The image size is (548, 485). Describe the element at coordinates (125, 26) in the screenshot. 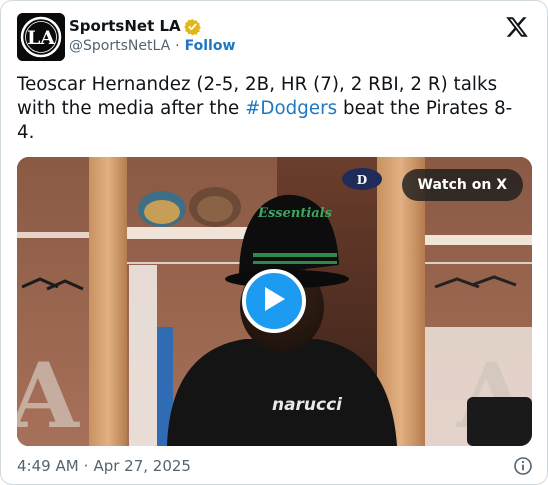

I see `display-name: SportsNet LA` at that location.